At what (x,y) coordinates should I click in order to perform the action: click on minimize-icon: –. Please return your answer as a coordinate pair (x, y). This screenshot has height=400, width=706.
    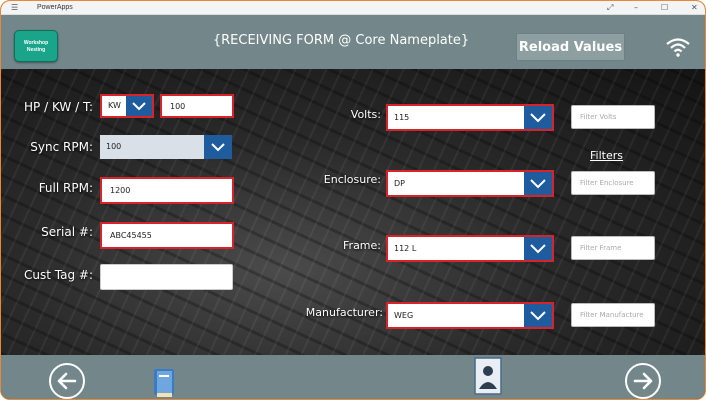
    Looking at the image, I should click on (636, 7).